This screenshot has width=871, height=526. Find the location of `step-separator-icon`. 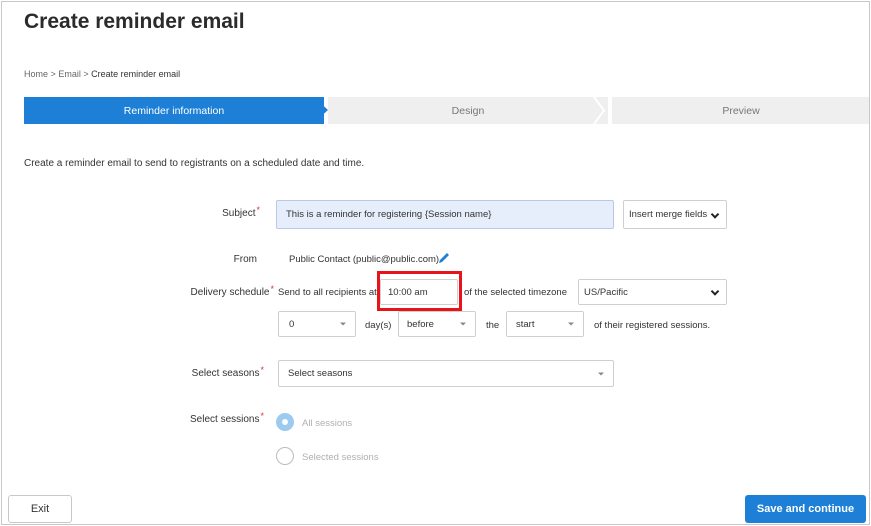

step-separator-icon is located at coordinates (599, 110).